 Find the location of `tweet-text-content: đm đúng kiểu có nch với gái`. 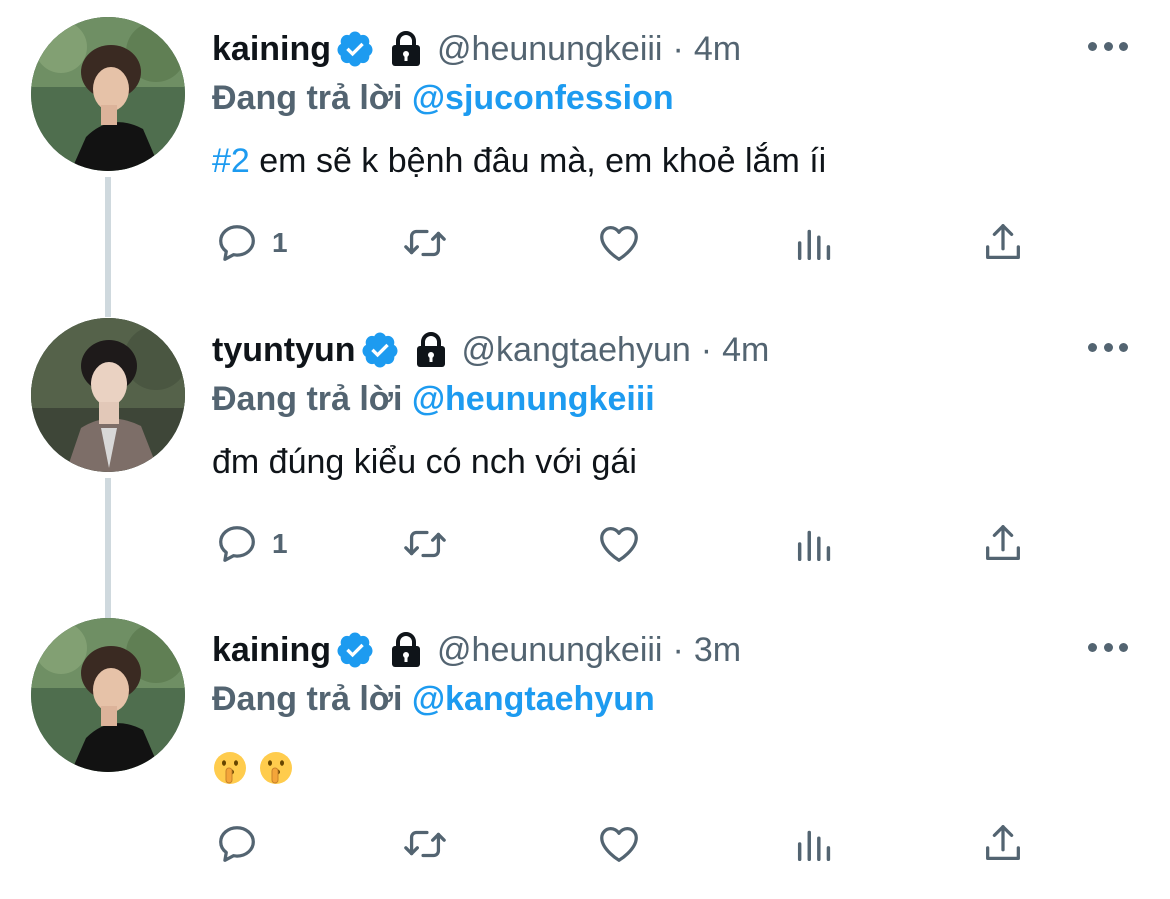

tweet-text-content: đm đúng kiểu có nch với gái is located at coordinates (424, 462).